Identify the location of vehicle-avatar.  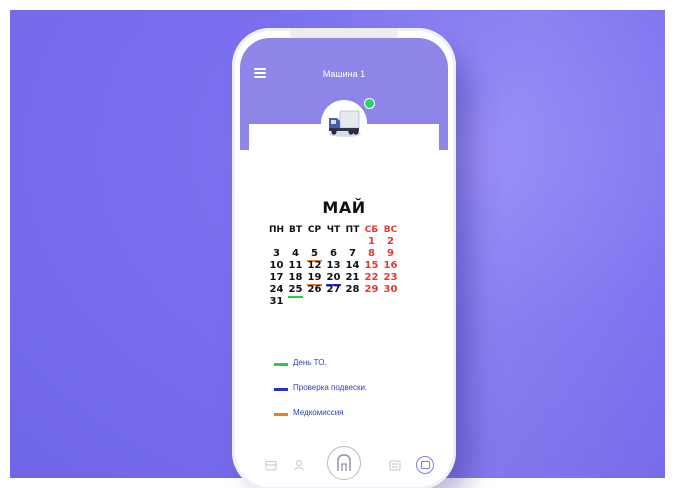
(344, 123).